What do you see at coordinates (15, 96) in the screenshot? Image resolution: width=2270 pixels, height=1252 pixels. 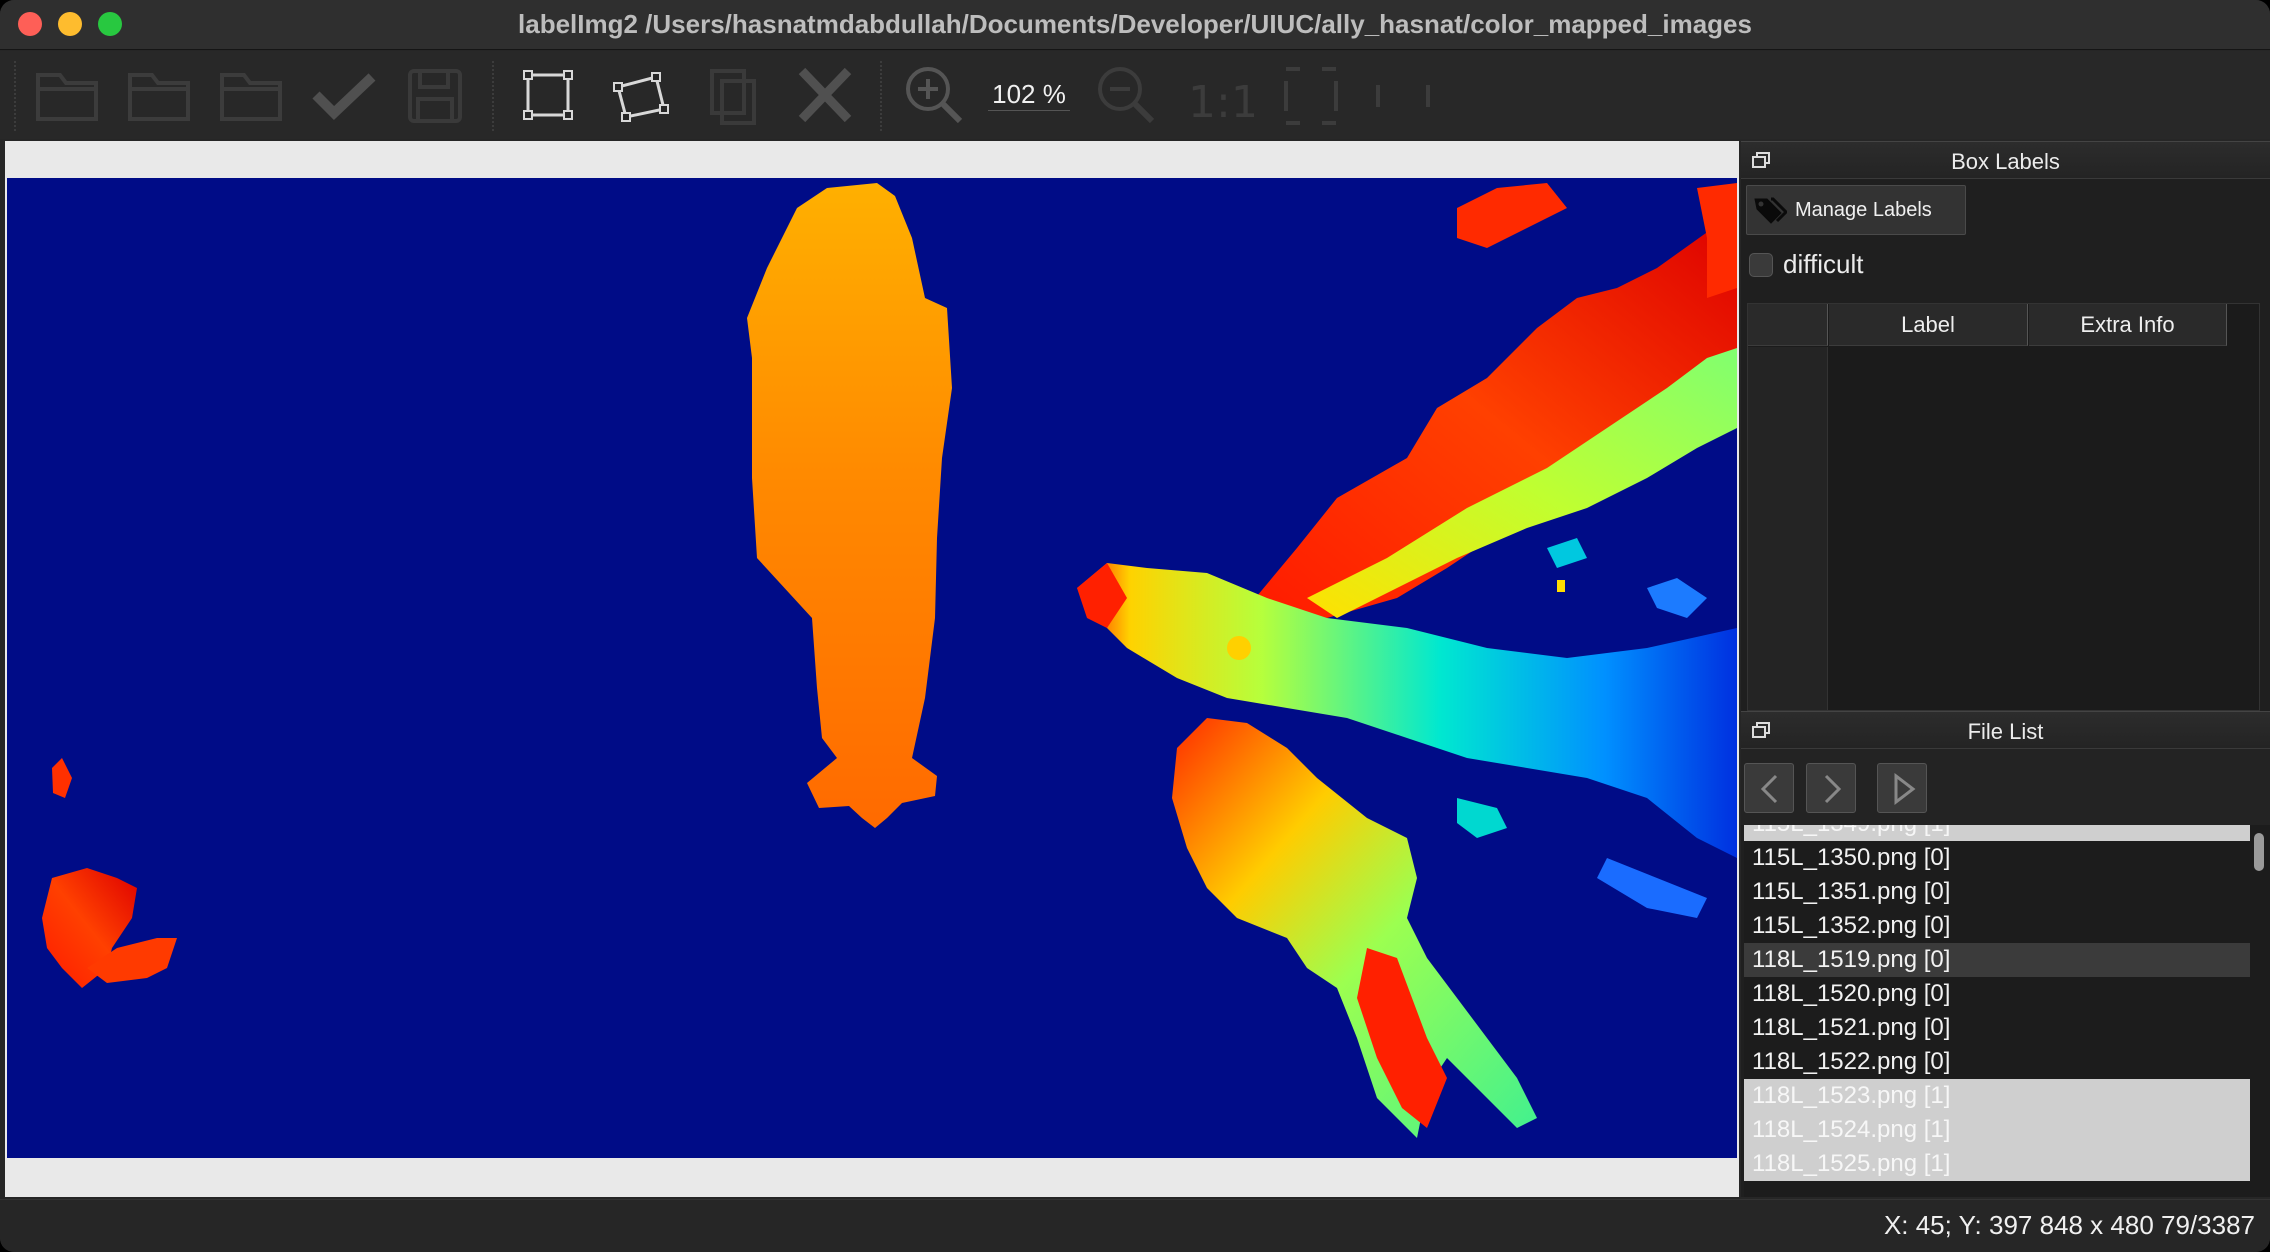 I see `toolbar-grip` at bounding box center [15, 96].